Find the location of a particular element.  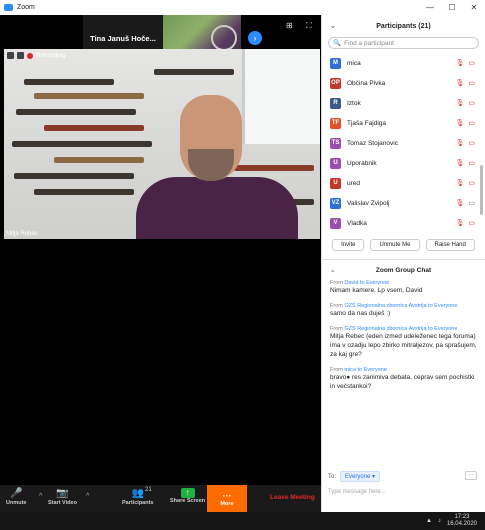

more-button: ··· More is located at coordinates (227, 498).